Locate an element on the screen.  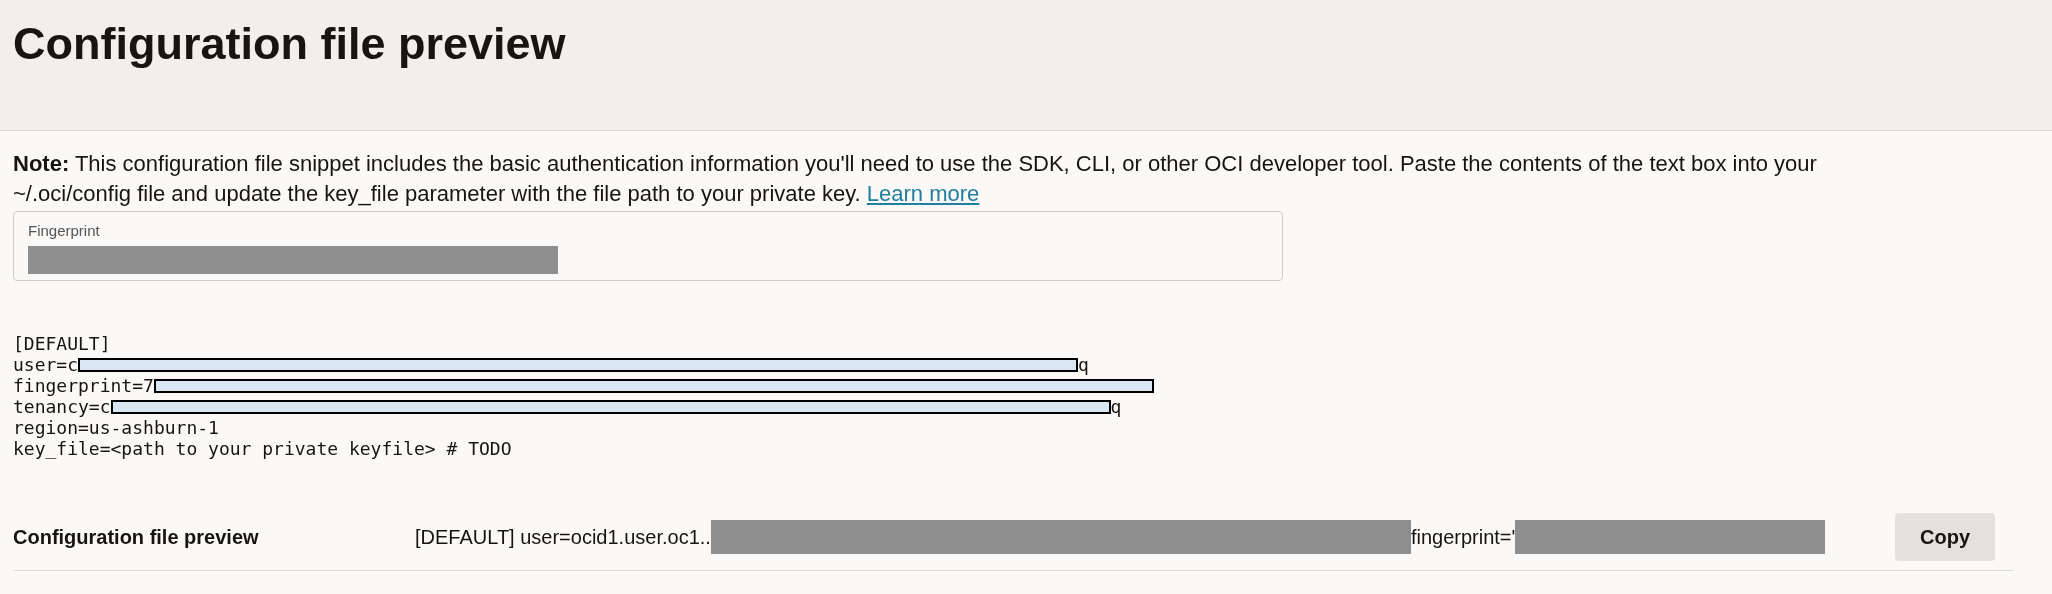
field-label: Fingerprint is located at coordinates (64, 231).